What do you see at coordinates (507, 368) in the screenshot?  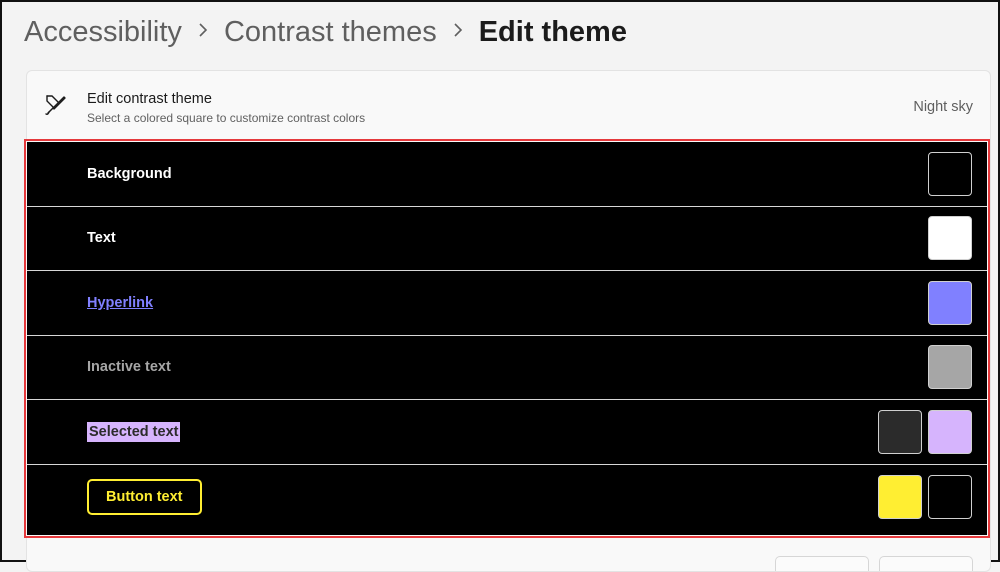 I see `row-inactive-text: Inactive text` at bounding box center [507, 368].